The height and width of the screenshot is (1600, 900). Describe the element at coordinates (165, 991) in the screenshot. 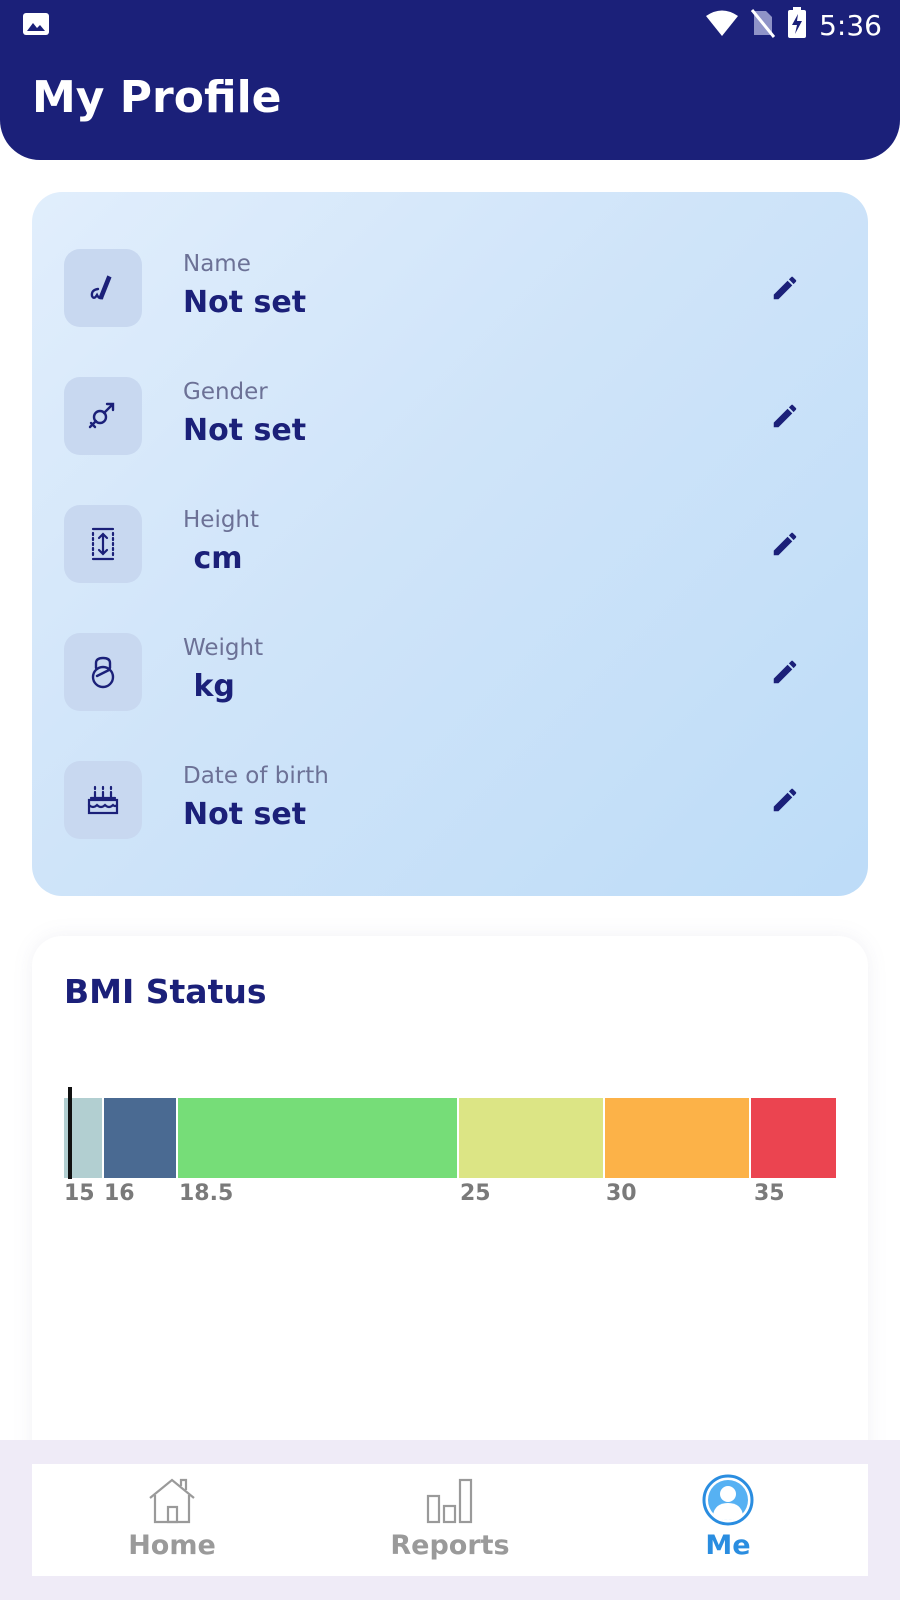

I see `bmi-title: BMI Status` at that location.